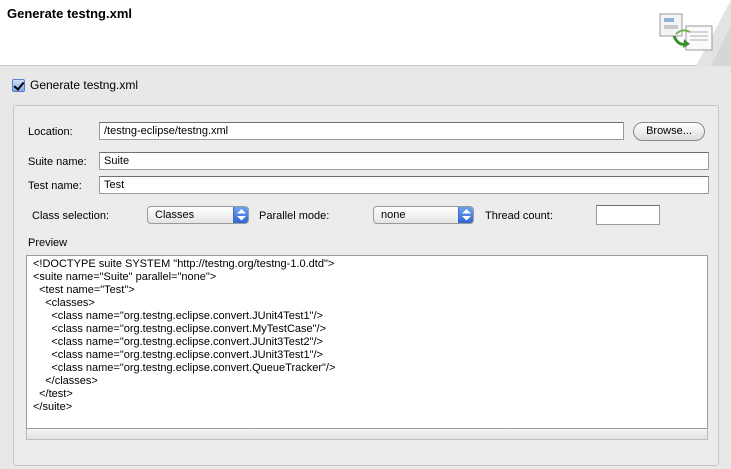  I want to click on wizard-header: Generate testng.xml, so click(365, 33).